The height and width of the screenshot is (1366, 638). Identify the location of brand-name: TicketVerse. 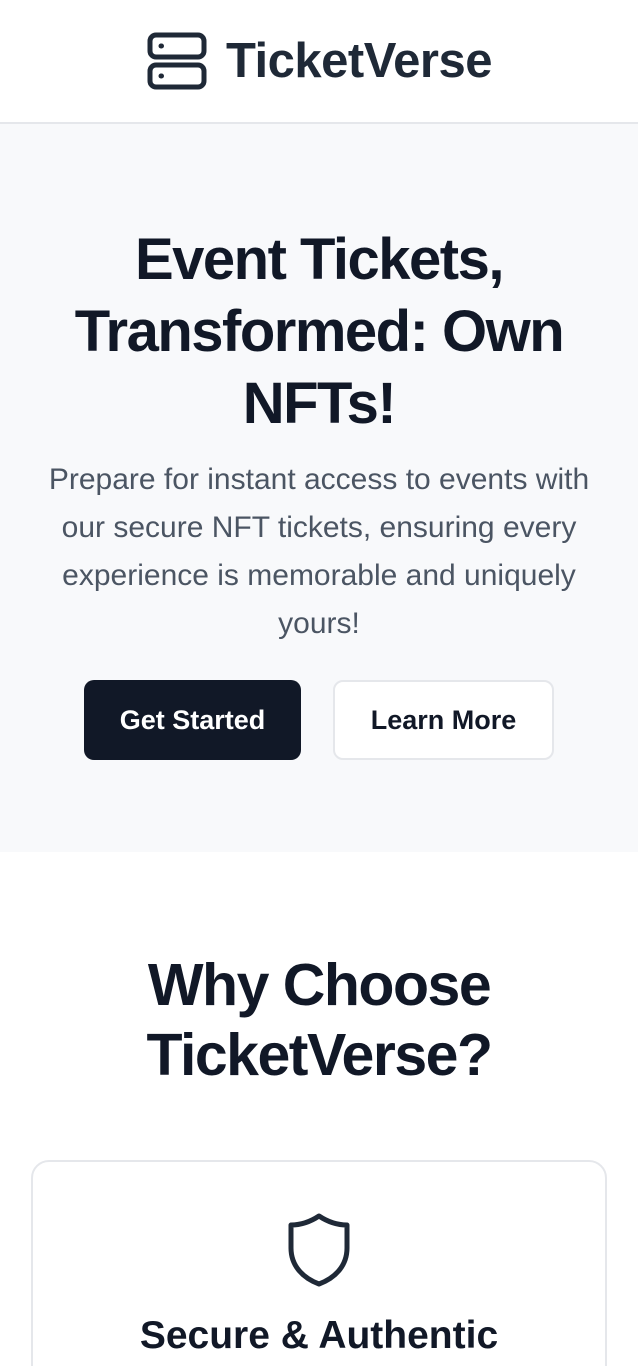
(359, 61).